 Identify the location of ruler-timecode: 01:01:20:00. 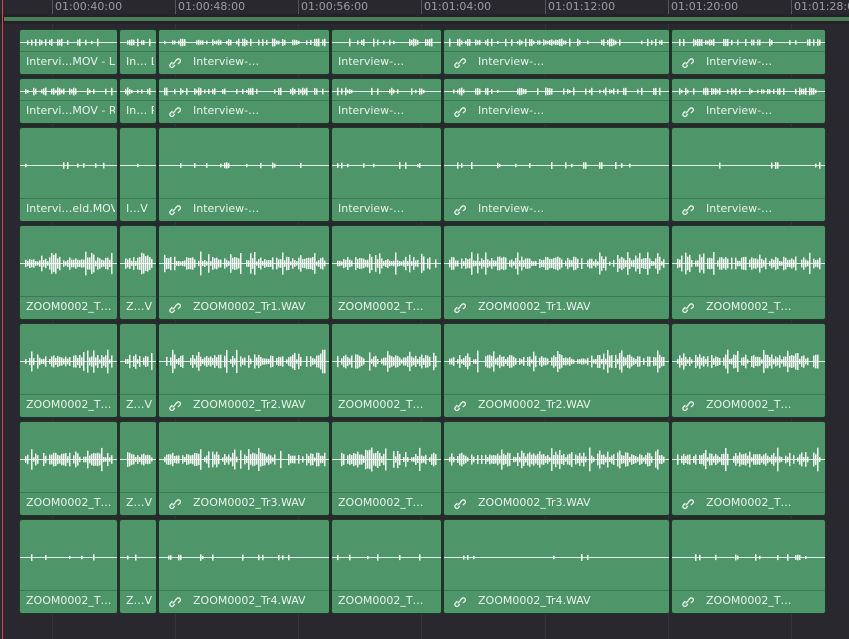
(705, 6).